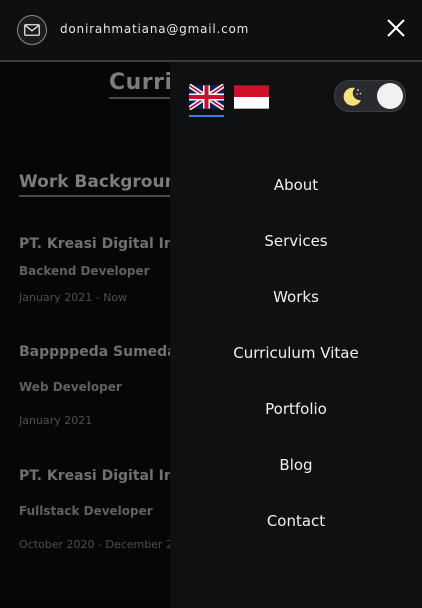 This screenshot has width=422, height=608. Describe the element at coordinates (154, 29) in the screenshot. I see `email-address: donirahmatiana@gmail.com` at that location.